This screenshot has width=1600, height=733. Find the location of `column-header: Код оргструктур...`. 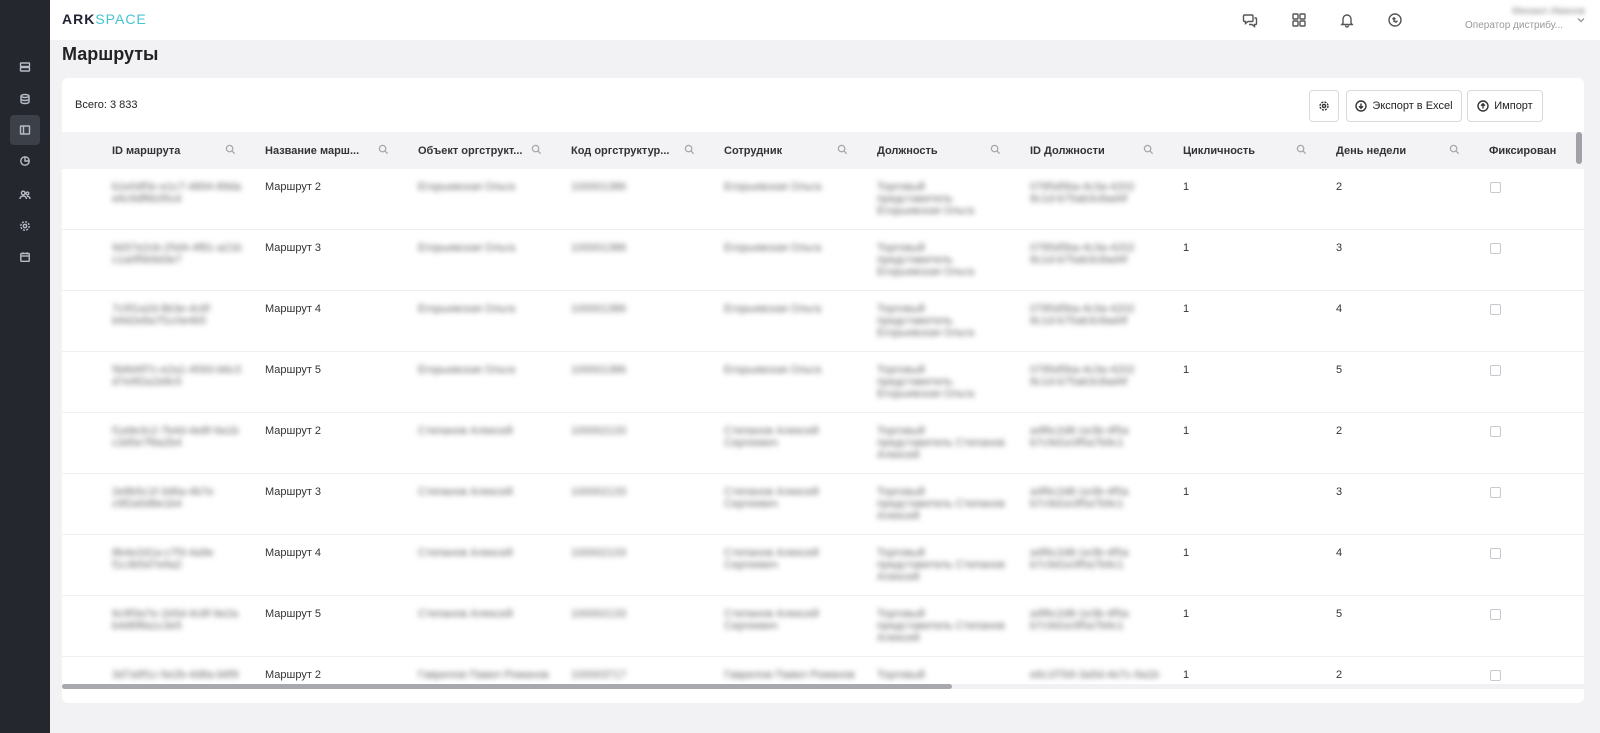

column-header: Код оргструктур... is located at coordinates (620, 150).